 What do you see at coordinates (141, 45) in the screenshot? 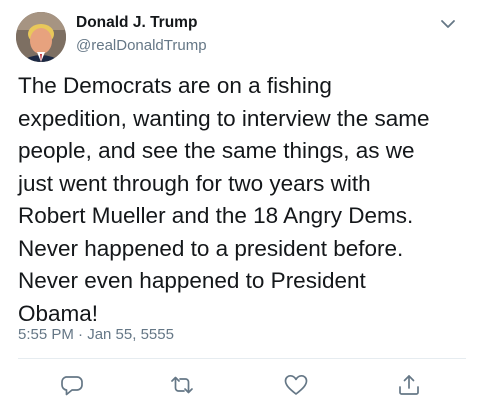
I see `author-handle: @realDonaldTrump` at bounding box center [141, 45].